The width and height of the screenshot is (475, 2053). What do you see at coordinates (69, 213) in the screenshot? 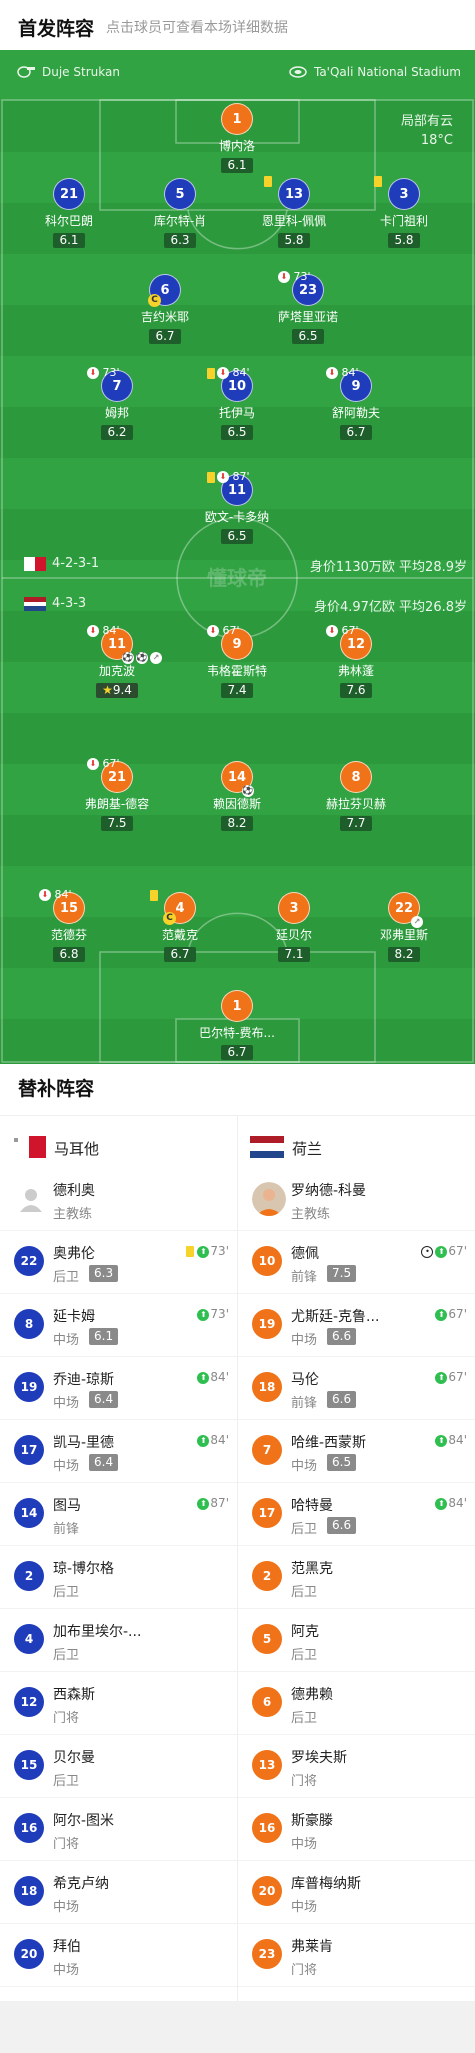
I see `player-home-lb: 21 科尔巴朗 6.1` at bounding box center [69, 213].